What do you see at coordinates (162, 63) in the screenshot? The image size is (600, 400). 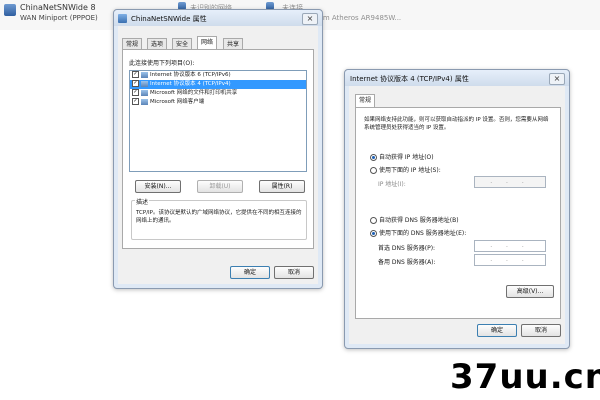 I see `items-label: 此连接使用下列项目(O):` at bounding box center [162, 63].